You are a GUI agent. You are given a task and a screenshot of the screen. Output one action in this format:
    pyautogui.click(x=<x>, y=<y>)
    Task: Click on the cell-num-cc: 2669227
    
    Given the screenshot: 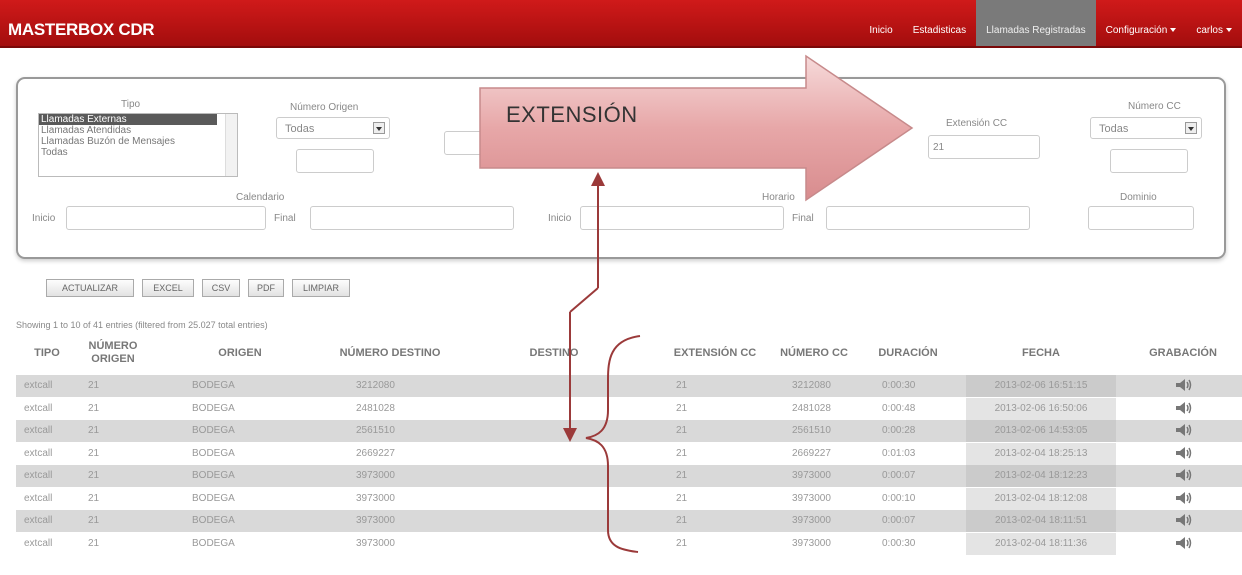 What is the action you would take?
    pyautogui.click(x=811, y=453)
    